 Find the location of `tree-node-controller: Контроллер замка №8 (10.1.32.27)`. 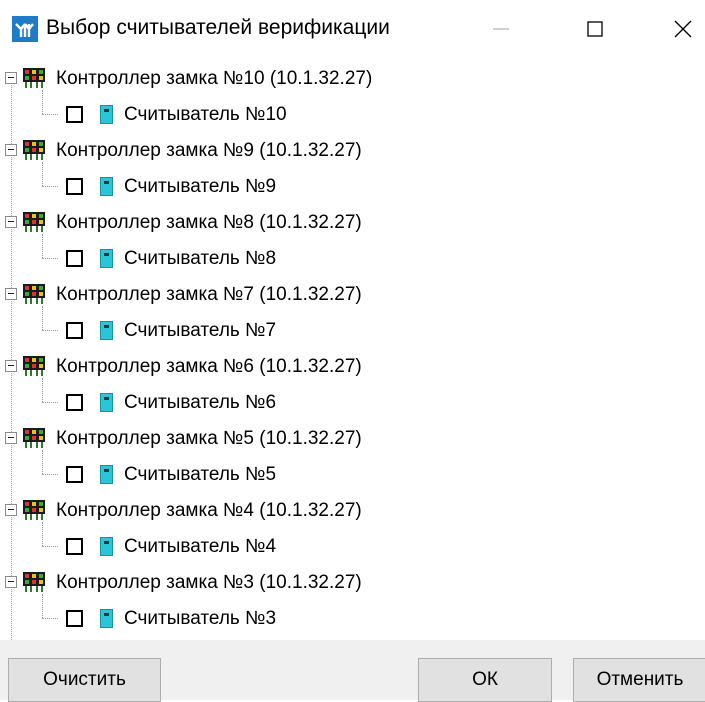

tree-node-controller: Контроллер замка №8 (10.1.32.27) is located at coordinates (352, 224).